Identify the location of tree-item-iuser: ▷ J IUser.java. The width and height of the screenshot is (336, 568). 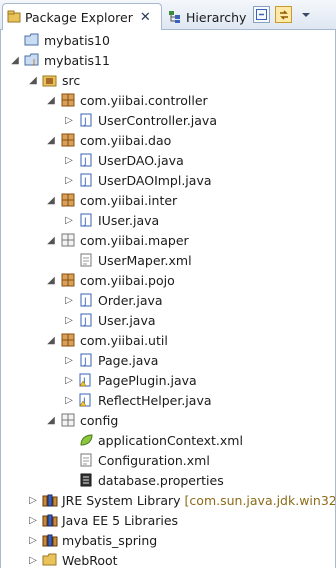
(111, 220).